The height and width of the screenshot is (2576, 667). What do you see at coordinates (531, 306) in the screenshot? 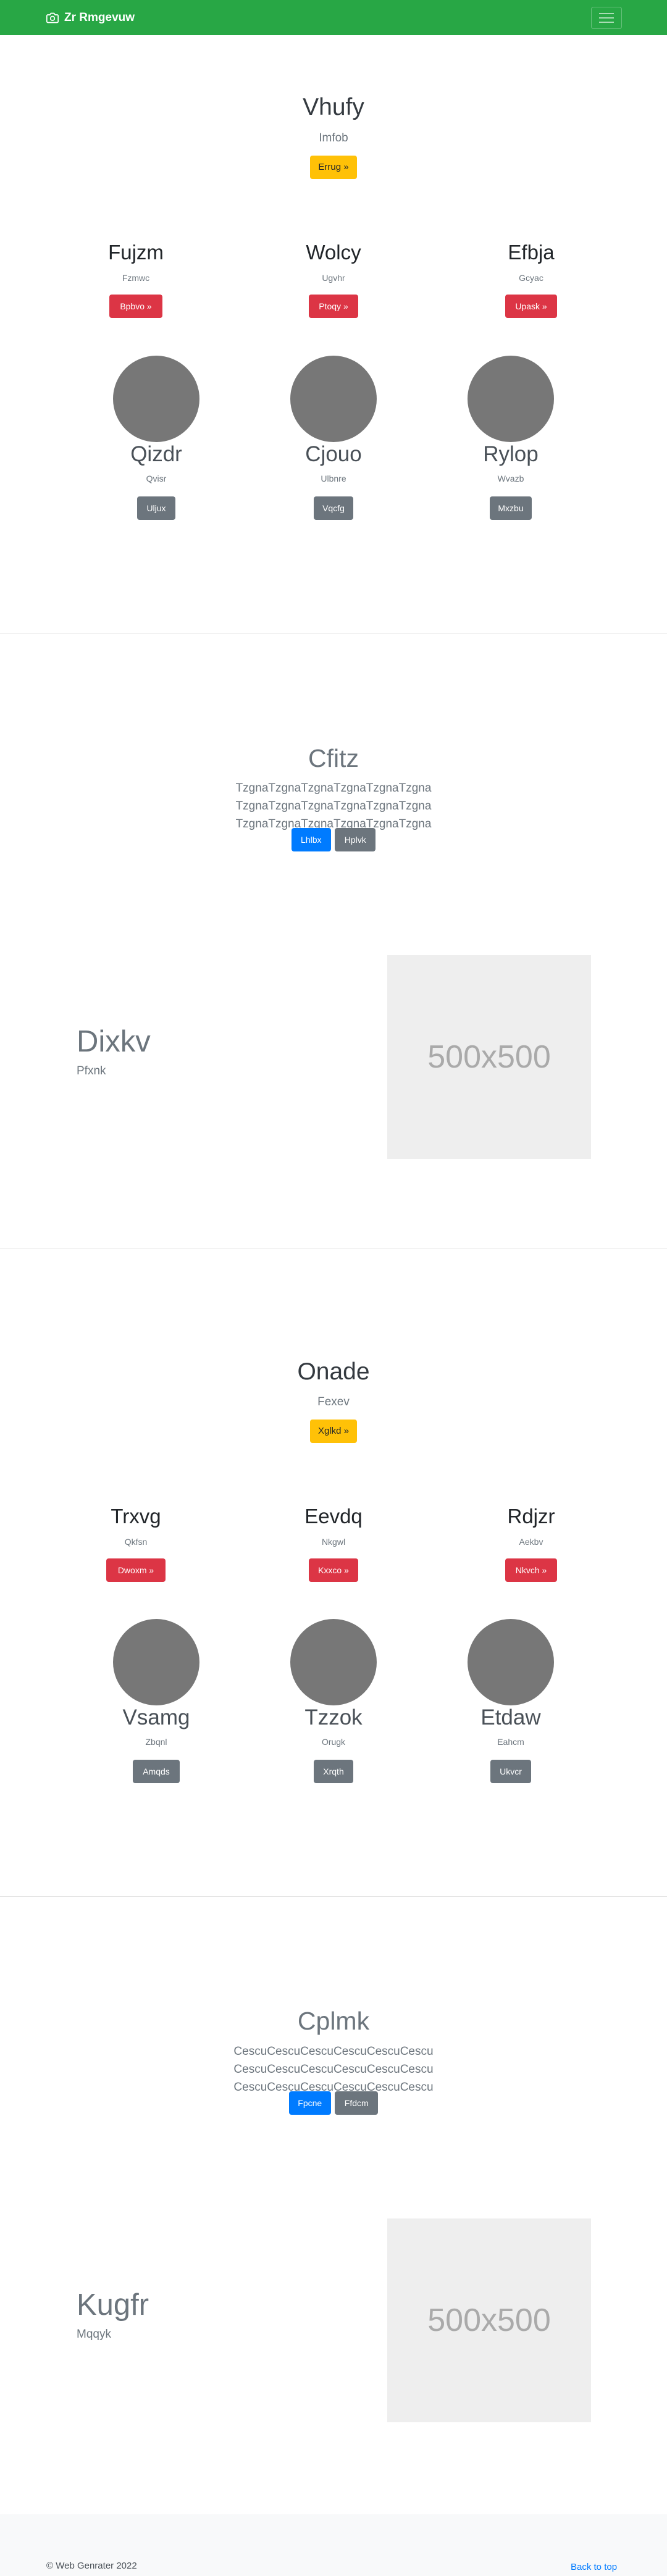
I see `feature-button: Upask »` at bounding box center [531, 306].